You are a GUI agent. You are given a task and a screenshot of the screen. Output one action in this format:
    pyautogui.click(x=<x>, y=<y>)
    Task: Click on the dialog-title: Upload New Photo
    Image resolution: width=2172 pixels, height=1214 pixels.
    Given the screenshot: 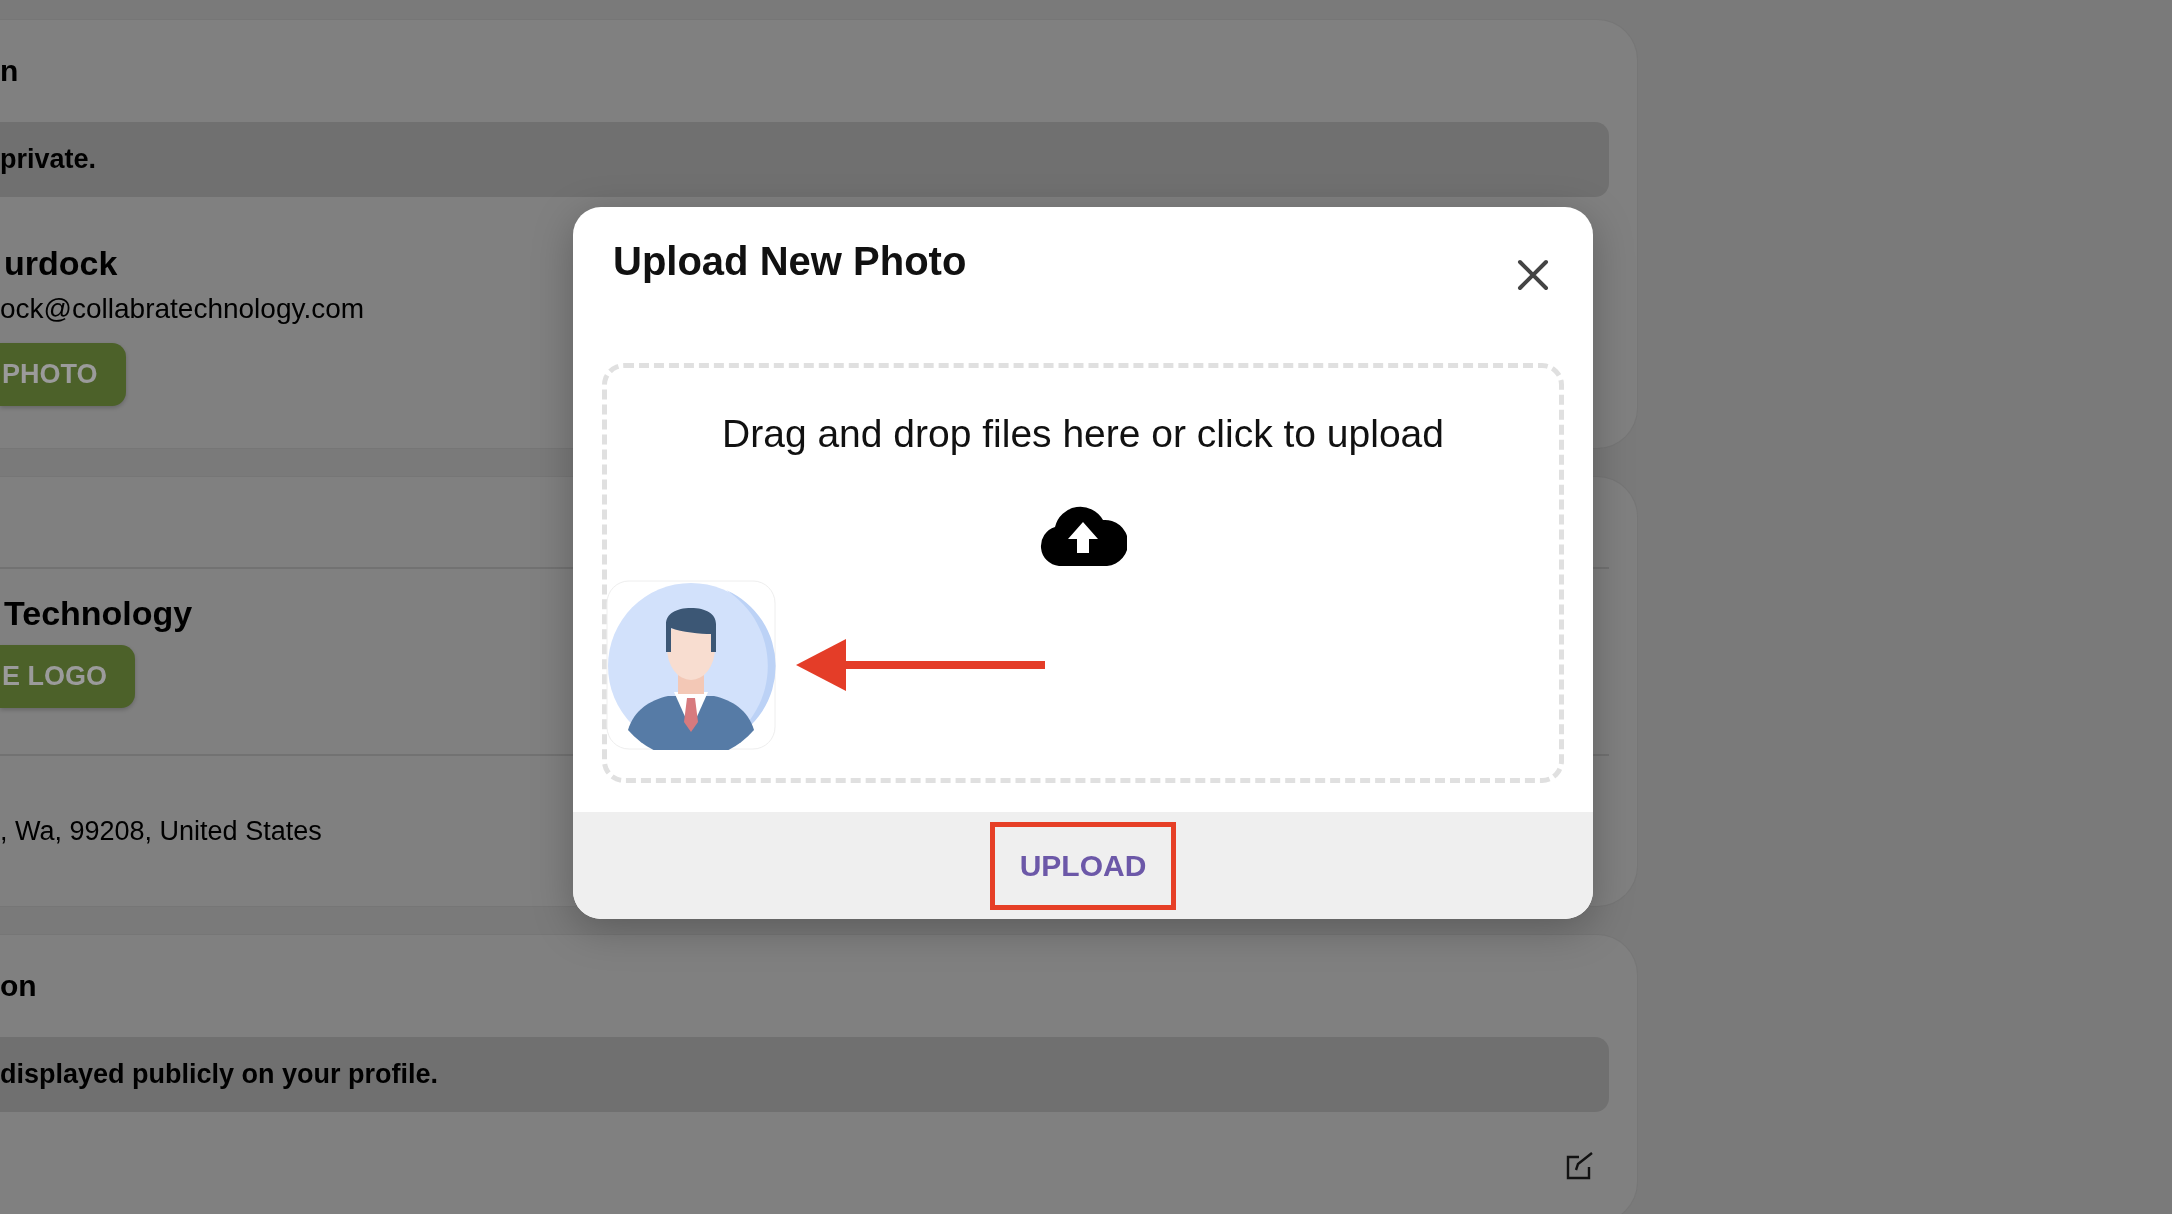 What is the action you would take?
    pyautogui.click(x=790, y=261)
    